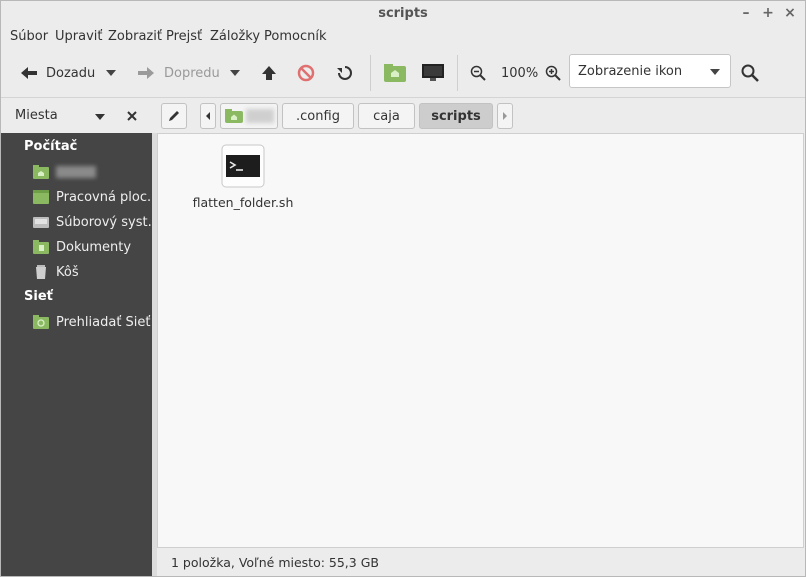  What do you see at coordinates (243, 166) in the screenshot?
I see `terminal-script-icon` at bounding box center [243, 166].